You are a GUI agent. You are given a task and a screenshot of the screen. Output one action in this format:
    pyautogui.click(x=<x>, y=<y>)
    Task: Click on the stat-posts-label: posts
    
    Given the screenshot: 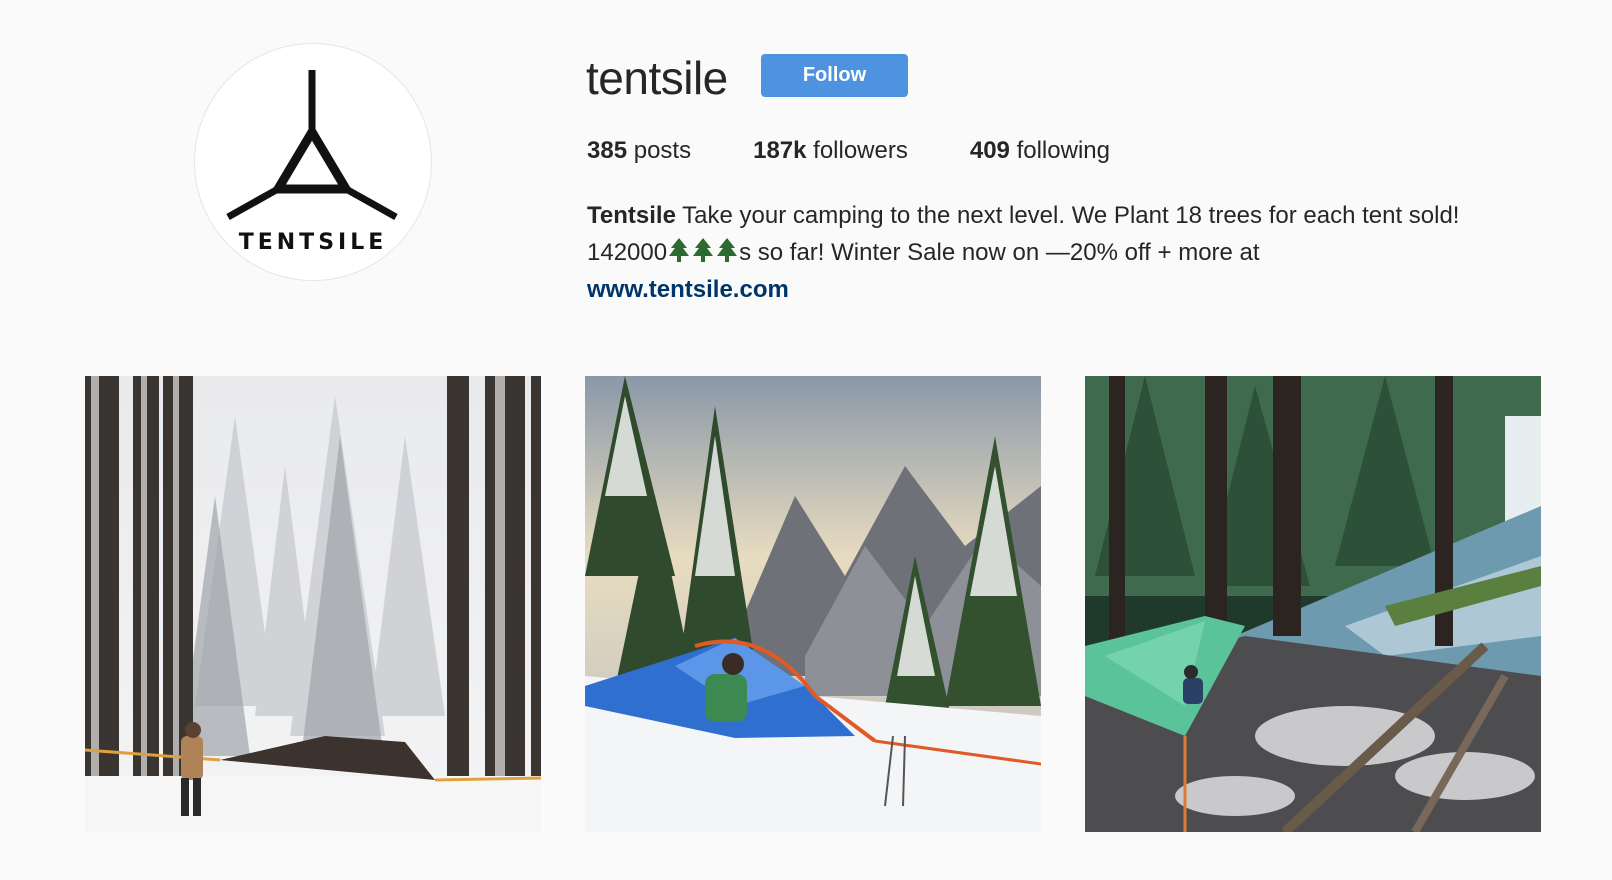 What is the action you would take?
    pyautogui.click(x=662, y=150)
    